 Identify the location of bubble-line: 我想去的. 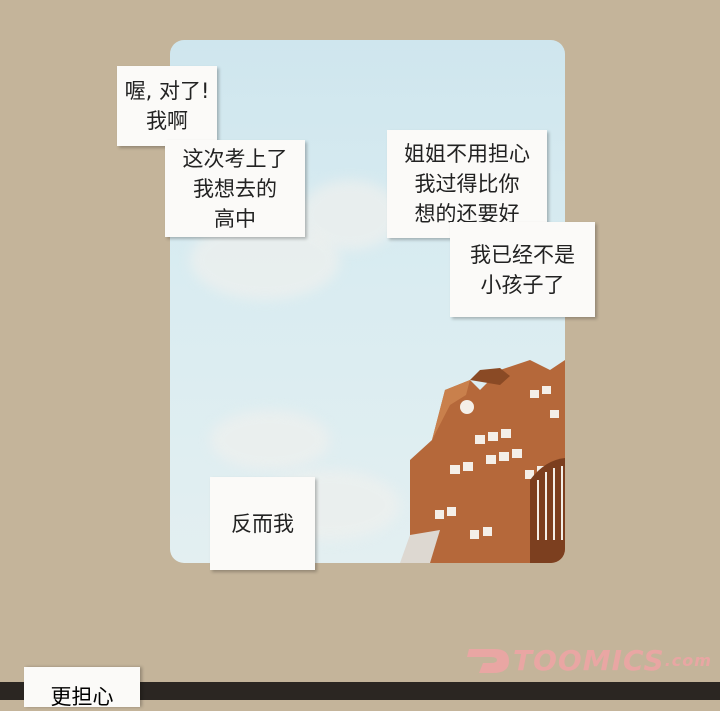
(235, 188).